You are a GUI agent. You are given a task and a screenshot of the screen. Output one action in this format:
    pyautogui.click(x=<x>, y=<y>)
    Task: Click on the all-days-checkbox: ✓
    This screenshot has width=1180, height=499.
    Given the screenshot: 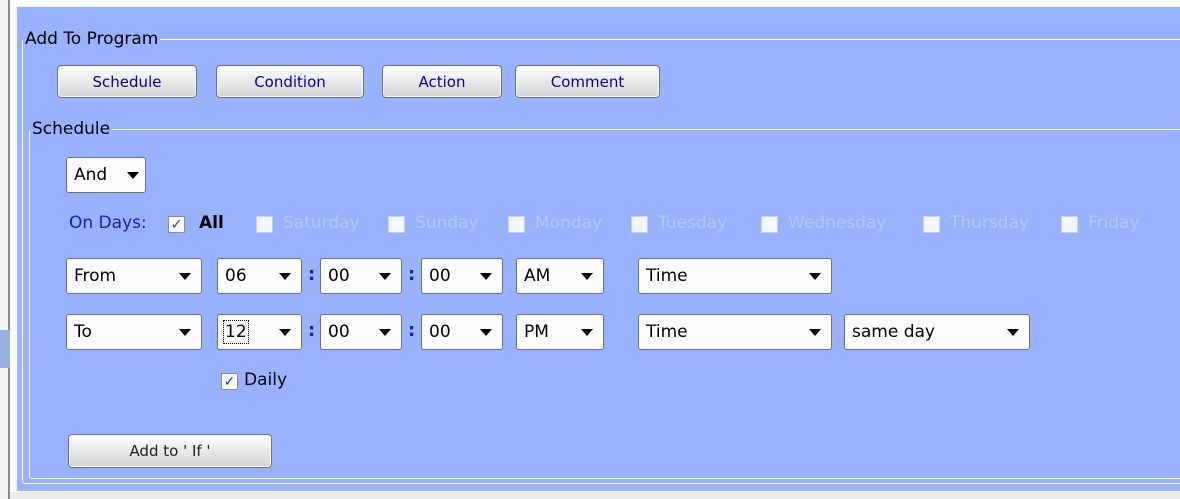 What is the action you would take?
    pyautogui.click(x=176, y=224)
    